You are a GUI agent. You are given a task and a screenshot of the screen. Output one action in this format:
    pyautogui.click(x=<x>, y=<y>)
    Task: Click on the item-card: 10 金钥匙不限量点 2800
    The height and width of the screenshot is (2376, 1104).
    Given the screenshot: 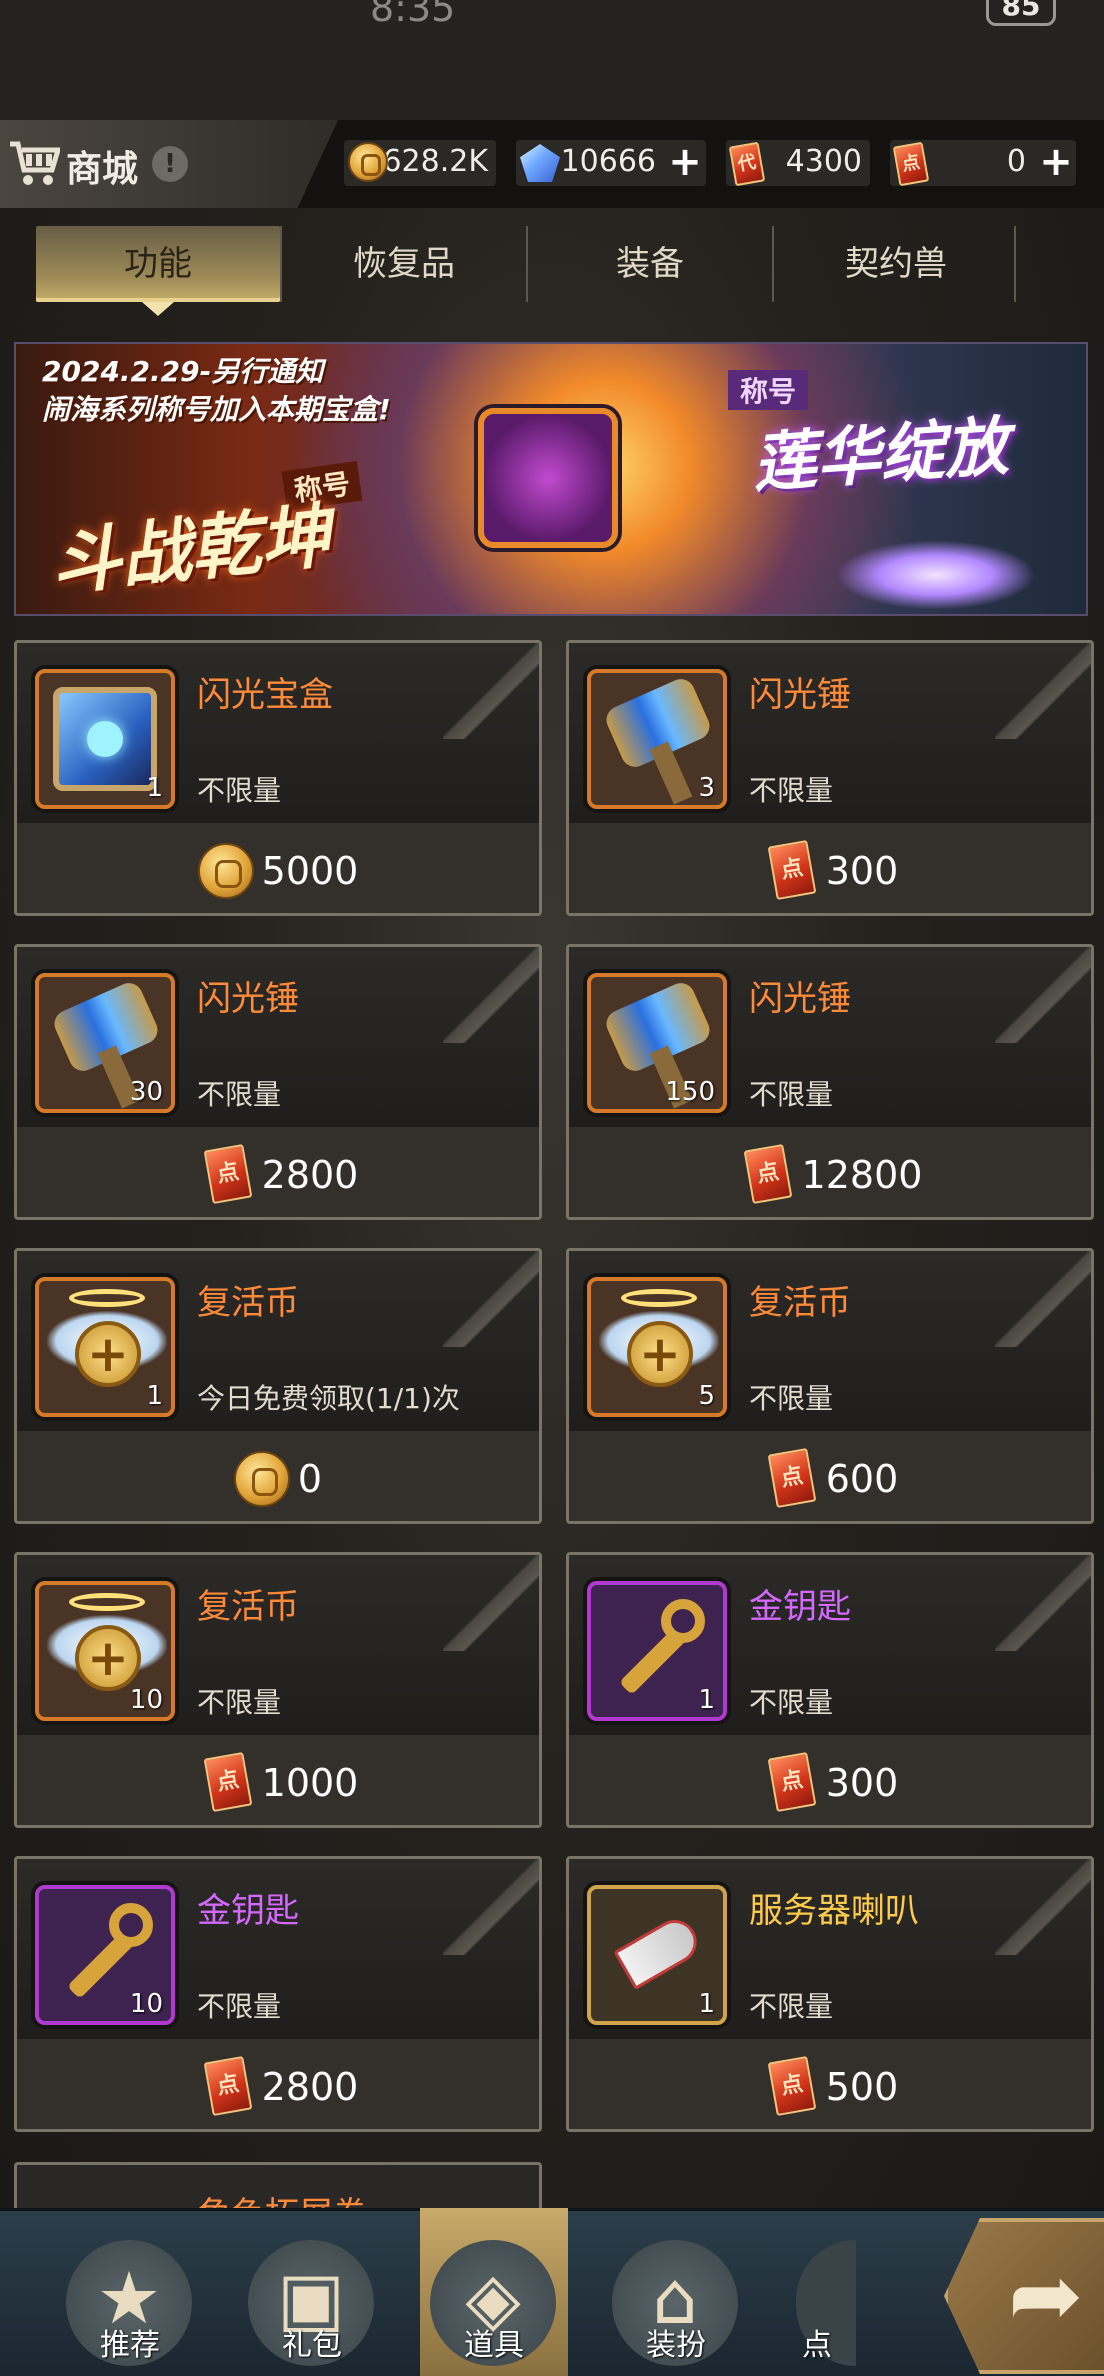 What is the action you would take?
    pyautogui.click(x=278, y=1994)
    